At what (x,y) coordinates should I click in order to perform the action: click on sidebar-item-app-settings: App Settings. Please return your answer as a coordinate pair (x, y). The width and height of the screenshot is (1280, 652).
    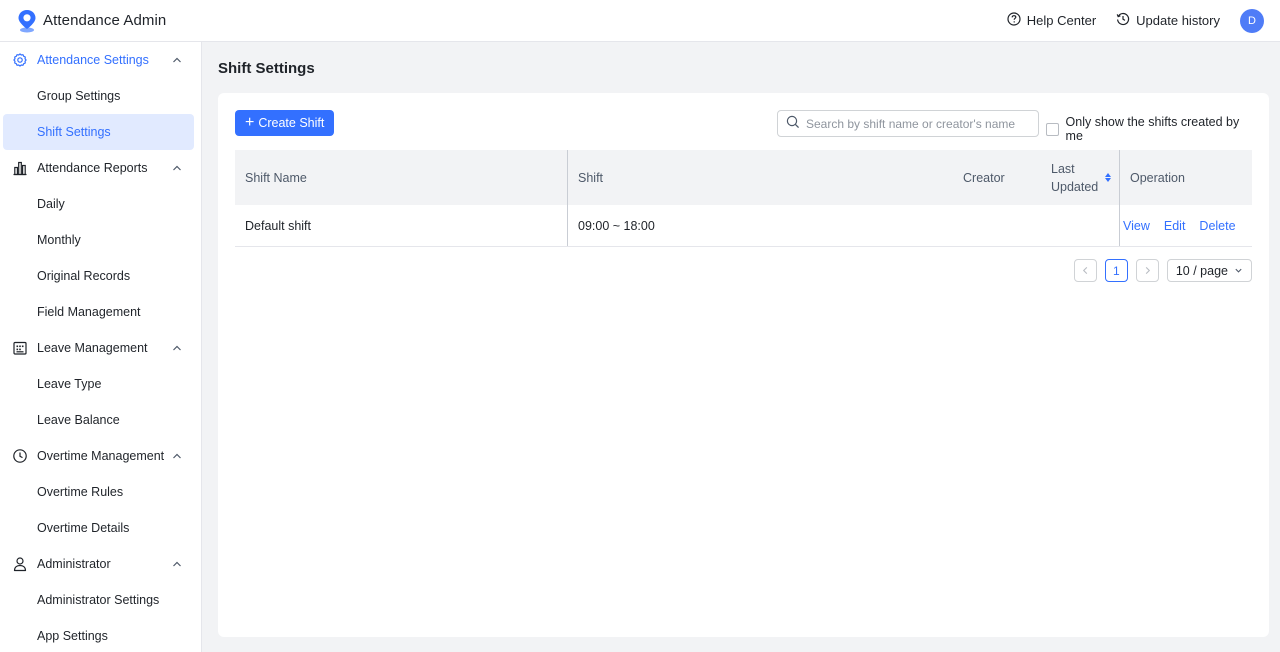
    Looking at the image, I should click on (98, 635).